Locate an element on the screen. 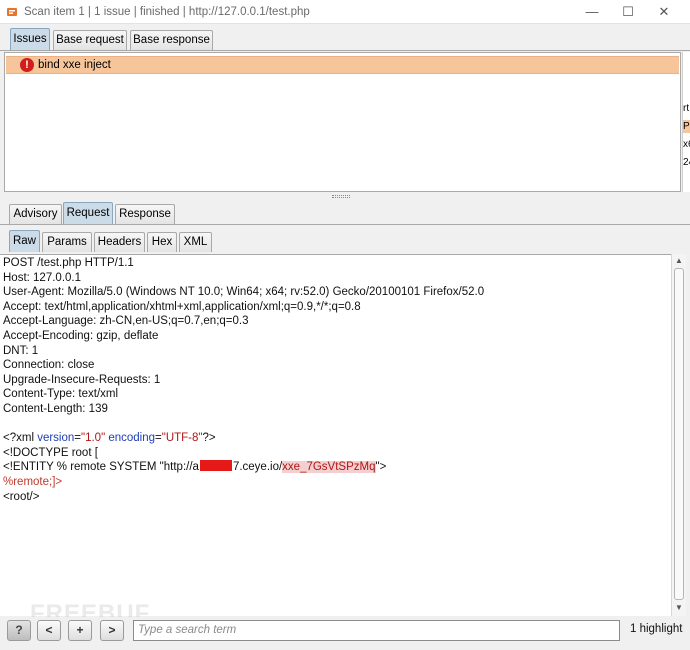 This screenshot has width=690, height=650. help-button: ? is located at coordinates (19, 630).